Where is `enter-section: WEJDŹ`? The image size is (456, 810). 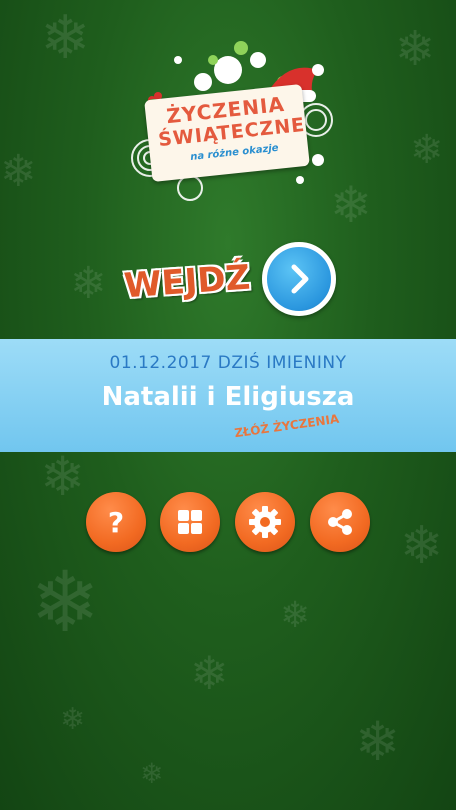
enter-section: WEJDŹ is located at coordinates (231, 280).